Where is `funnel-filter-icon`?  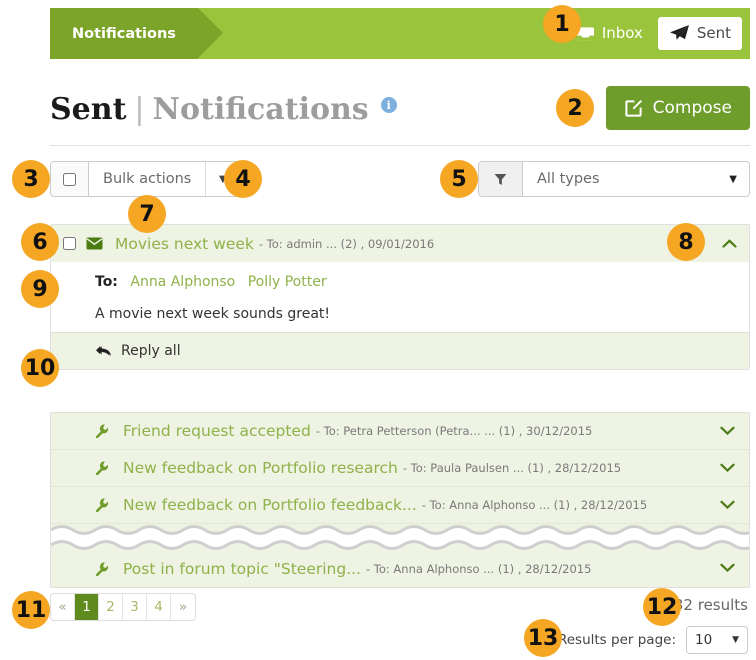 funnel-filter-icon is located at coordinates (501, 179).